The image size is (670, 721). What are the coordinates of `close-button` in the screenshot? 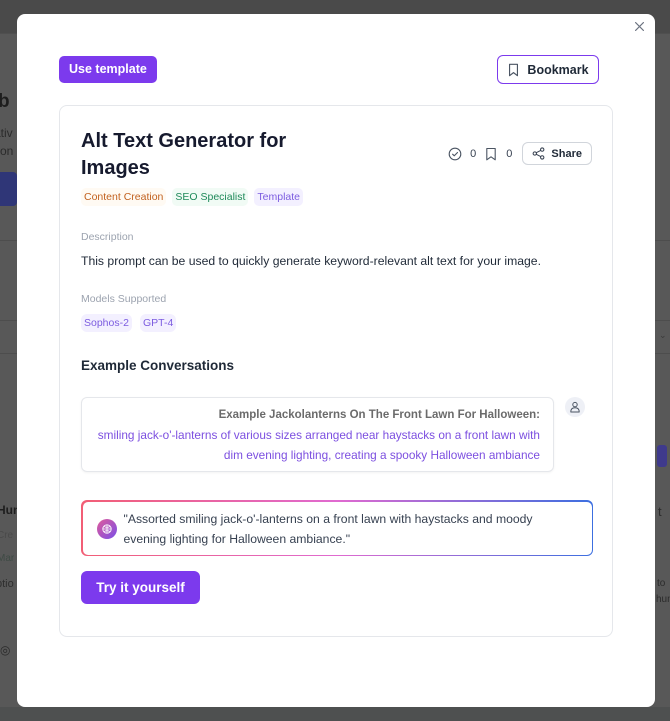 It's located at (639, 28).